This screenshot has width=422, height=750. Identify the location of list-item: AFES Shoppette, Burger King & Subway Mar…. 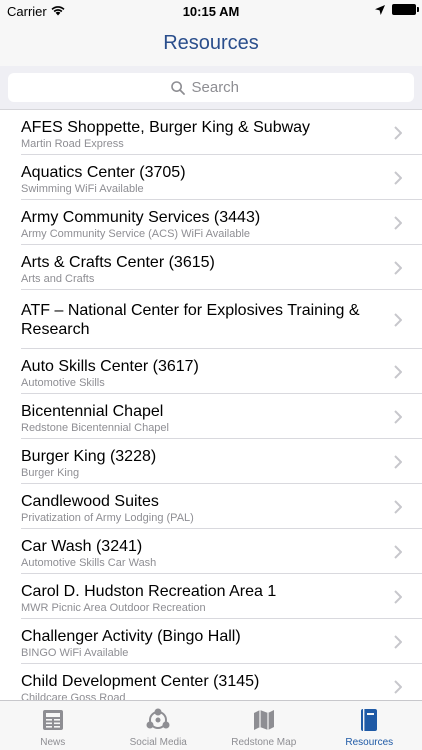
(211, 132).